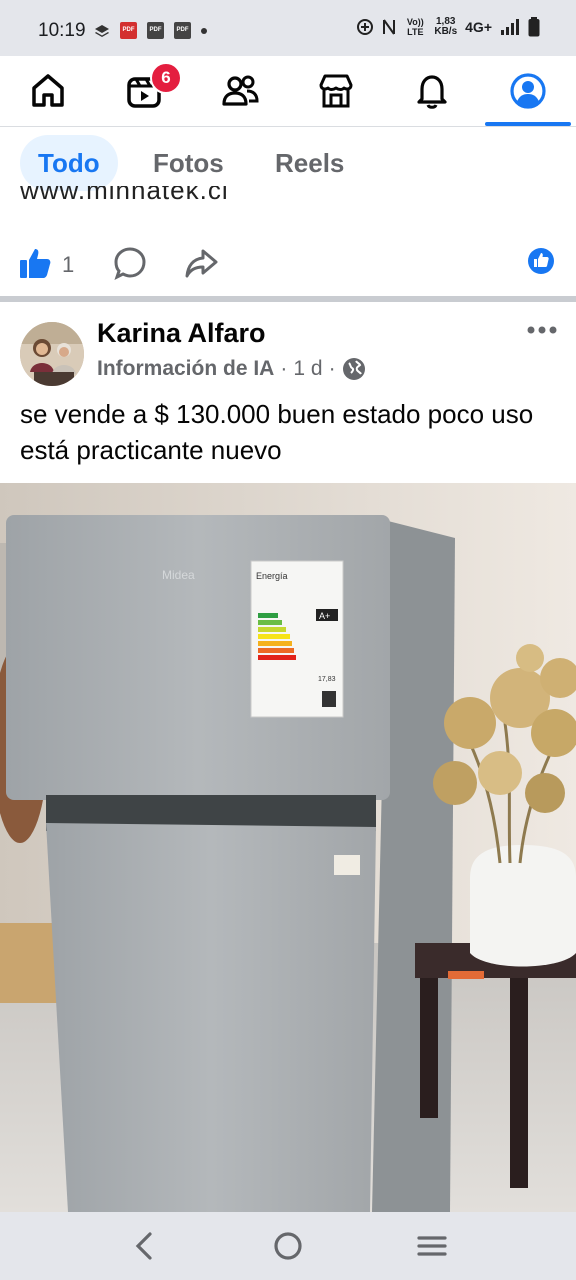 The width and height of the screenshot is (576, 1280). Describe the element at coordinates (327, 679) in the screenshot. I see `energy-consumption: 17,83` at that location.